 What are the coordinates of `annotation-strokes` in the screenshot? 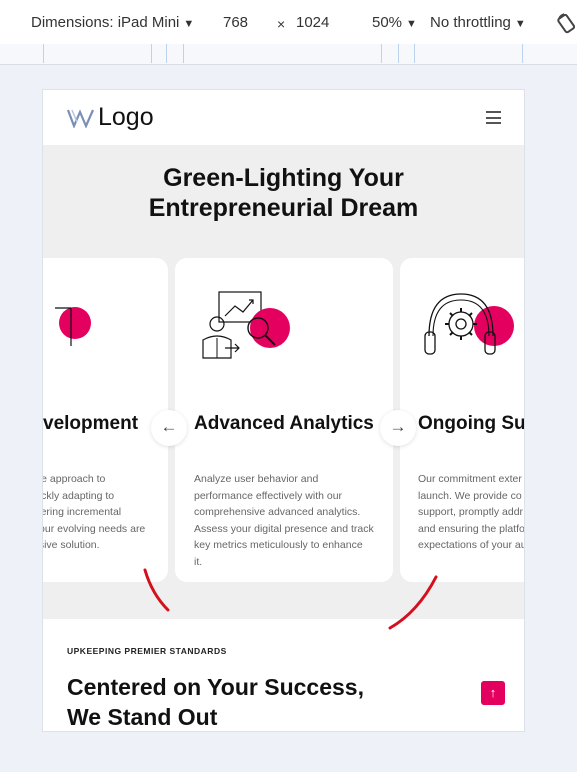 It's located at (290, 599).